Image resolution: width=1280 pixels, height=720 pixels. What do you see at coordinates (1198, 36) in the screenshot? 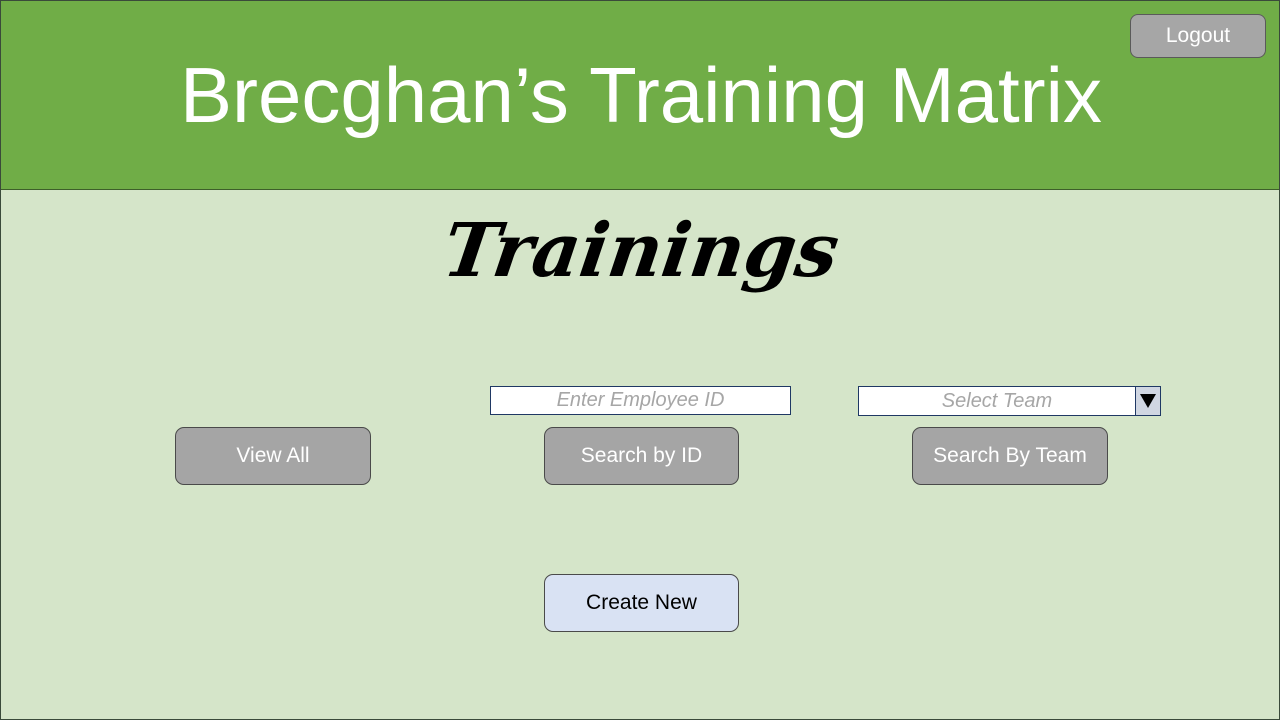
I see `logout-button: Logout` at bounding box center [1198, 36].